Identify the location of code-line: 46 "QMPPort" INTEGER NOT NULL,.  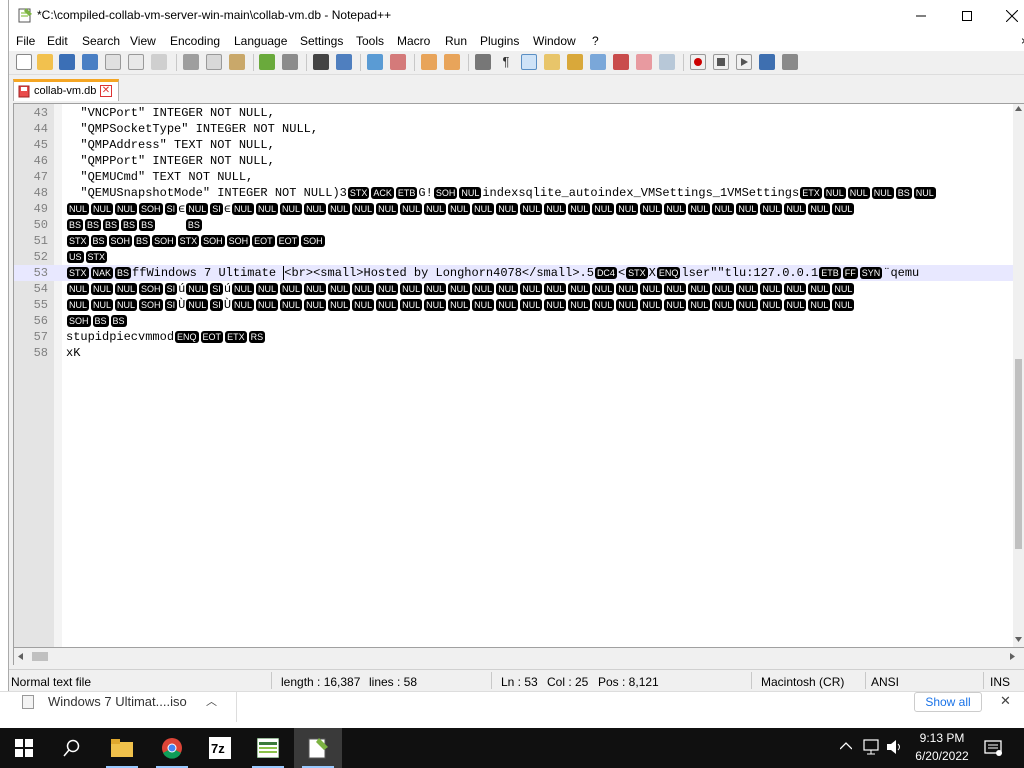
(514, 161).